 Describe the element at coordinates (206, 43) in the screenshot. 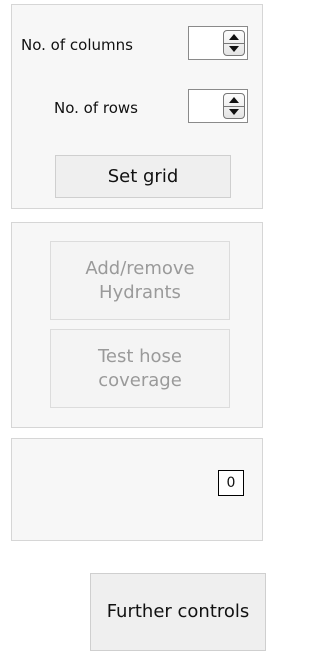

I see `columns-input` at that location.